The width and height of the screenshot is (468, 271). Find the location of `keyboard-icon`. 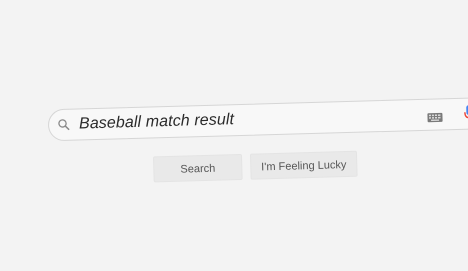

keyboard-icon is located at coordinates (435, 116).